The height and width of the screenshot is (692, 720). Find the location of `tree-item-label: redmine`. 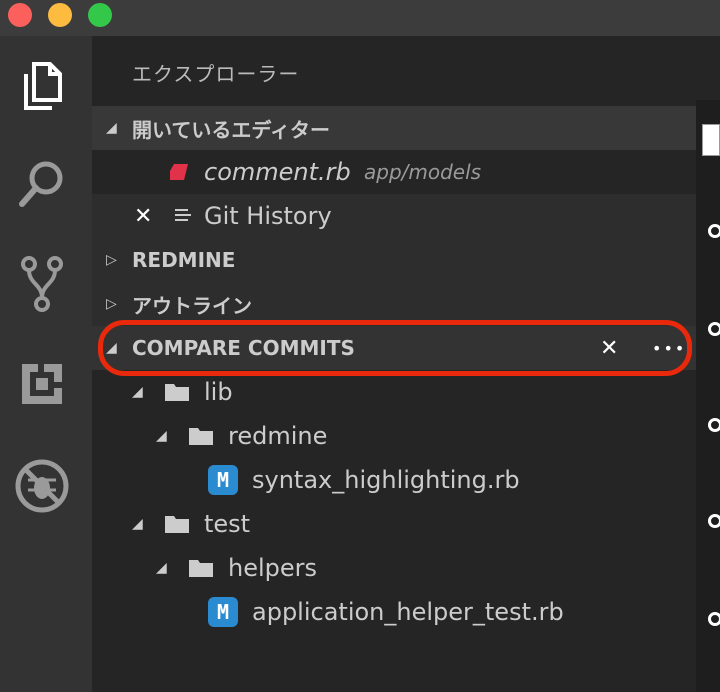

tree-item-label: redmine is located at coordinates (278, 436).